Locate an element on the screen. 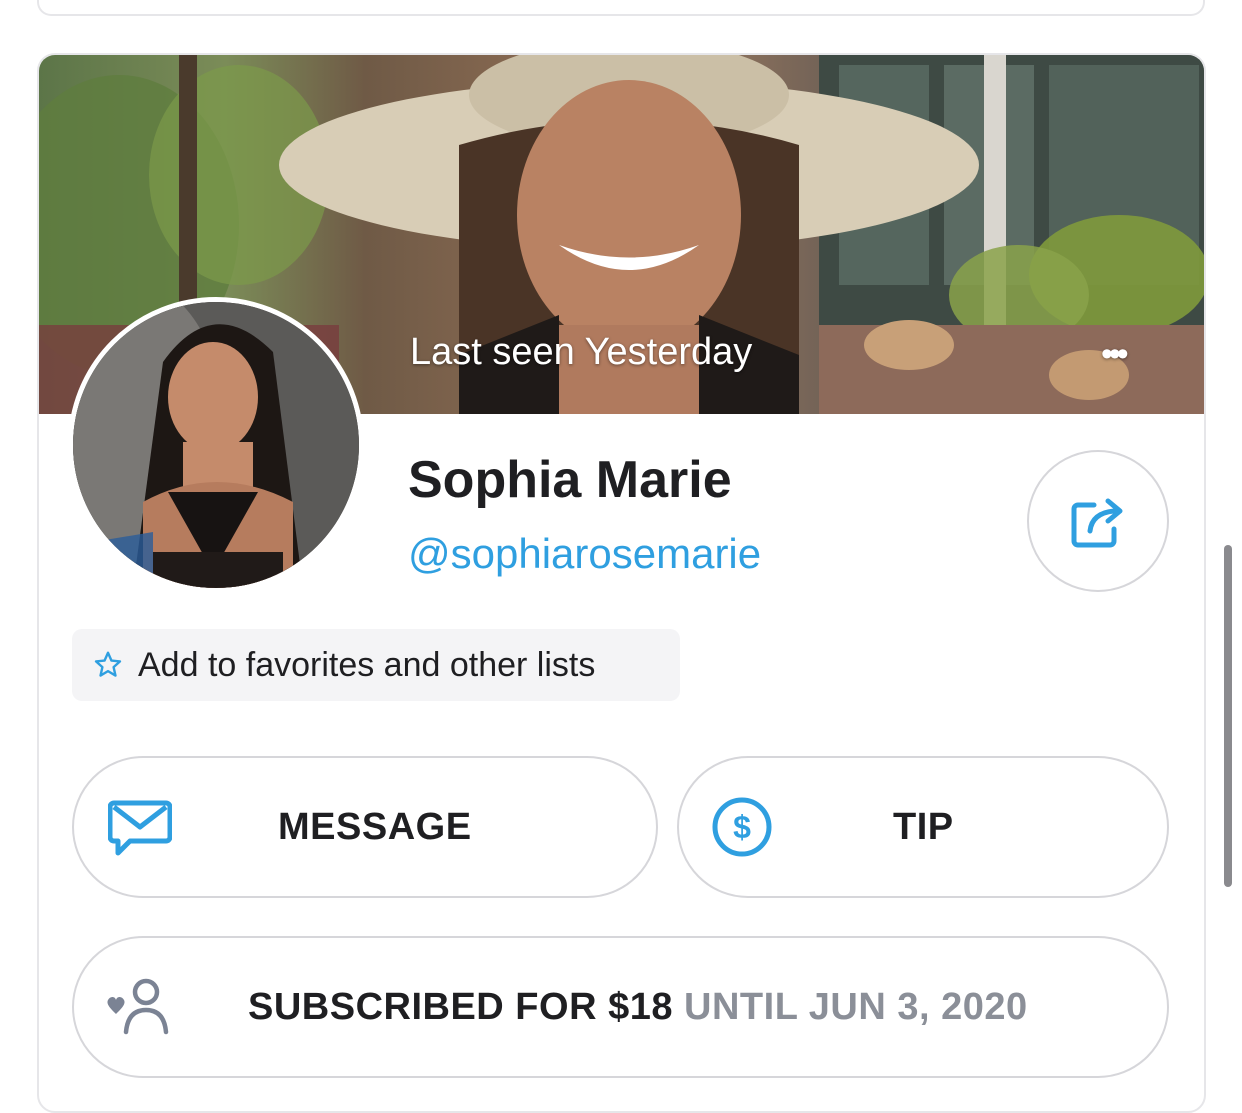  tip-button: $ TIP is located at coordinates (923, 827).